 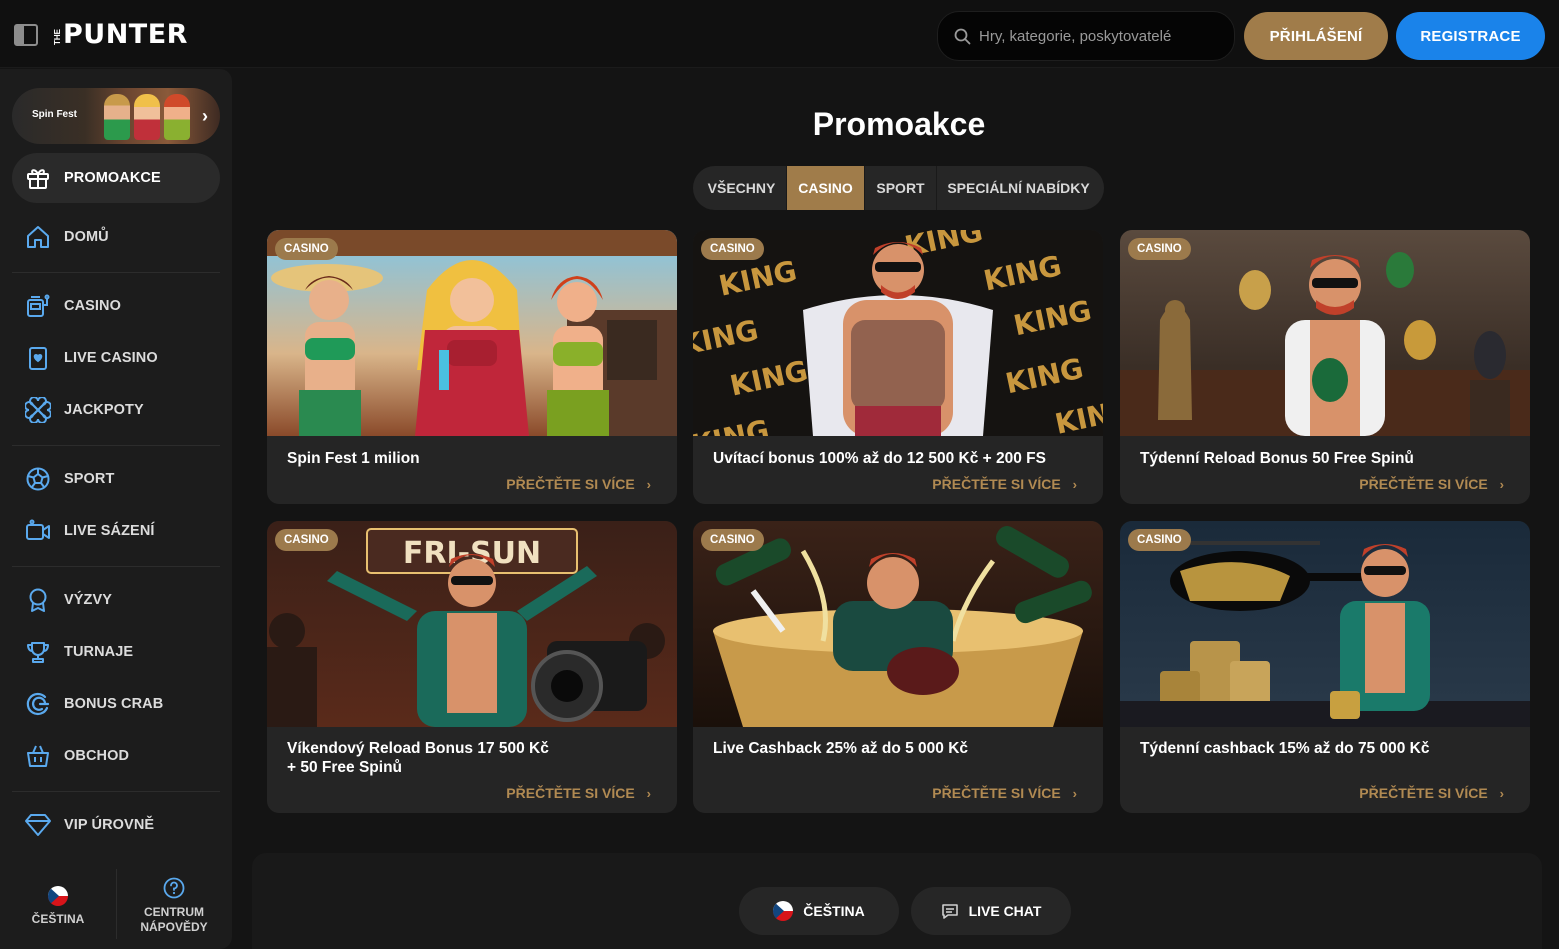 What do you see at coordinates (38, 237) in the screenshot?
I see `home-icon` at bounding box center [38, 237].